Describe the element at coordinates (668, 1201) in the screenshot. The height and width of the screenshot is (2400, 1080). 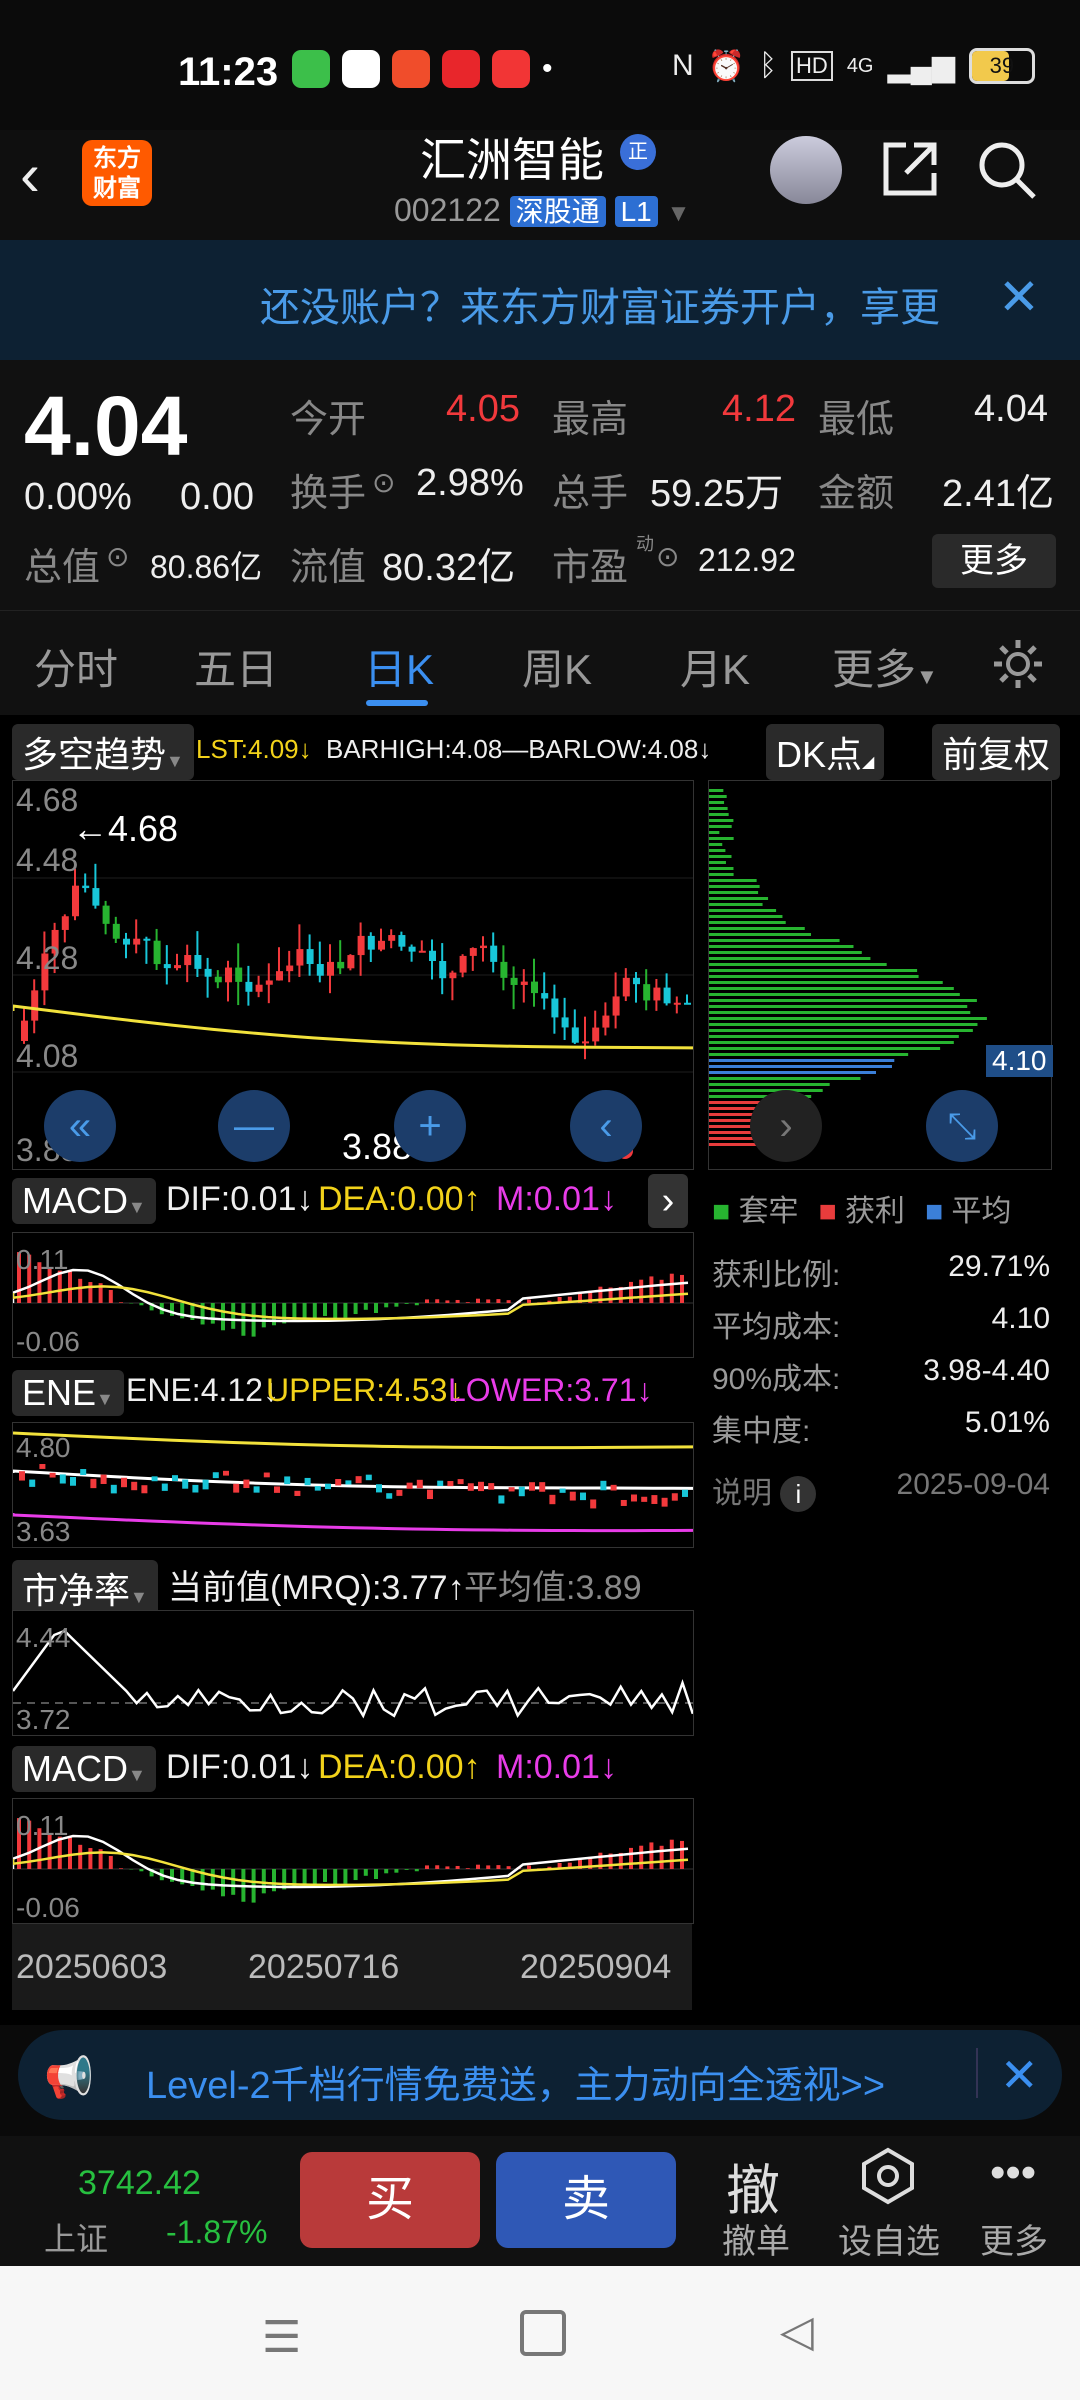
I see `expand-right-icon: ›` at that location.